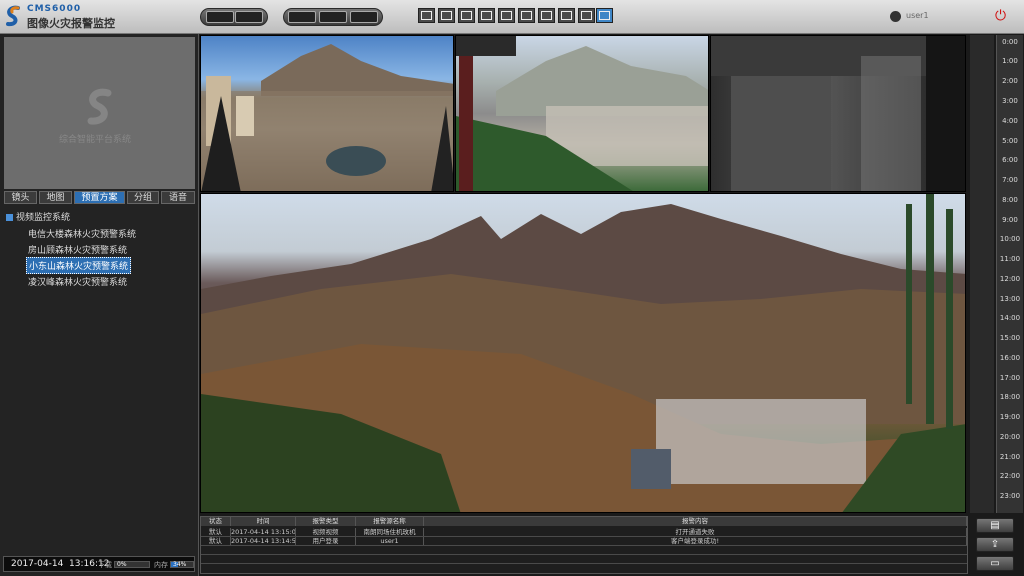 The width and height of the screenshot is (1024, 576). What do you see at coordinates (1010, 239) in the screenshot?
I see `time-tick: 10:00` at bounding box center [1010, 239].